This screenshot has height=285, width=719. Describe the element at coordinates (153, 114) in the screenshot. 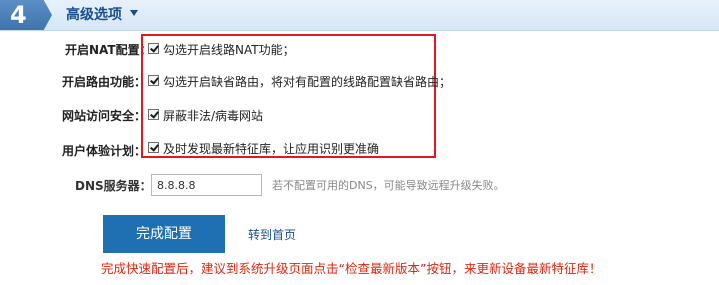

I see `web-security-checkbox` at that location.